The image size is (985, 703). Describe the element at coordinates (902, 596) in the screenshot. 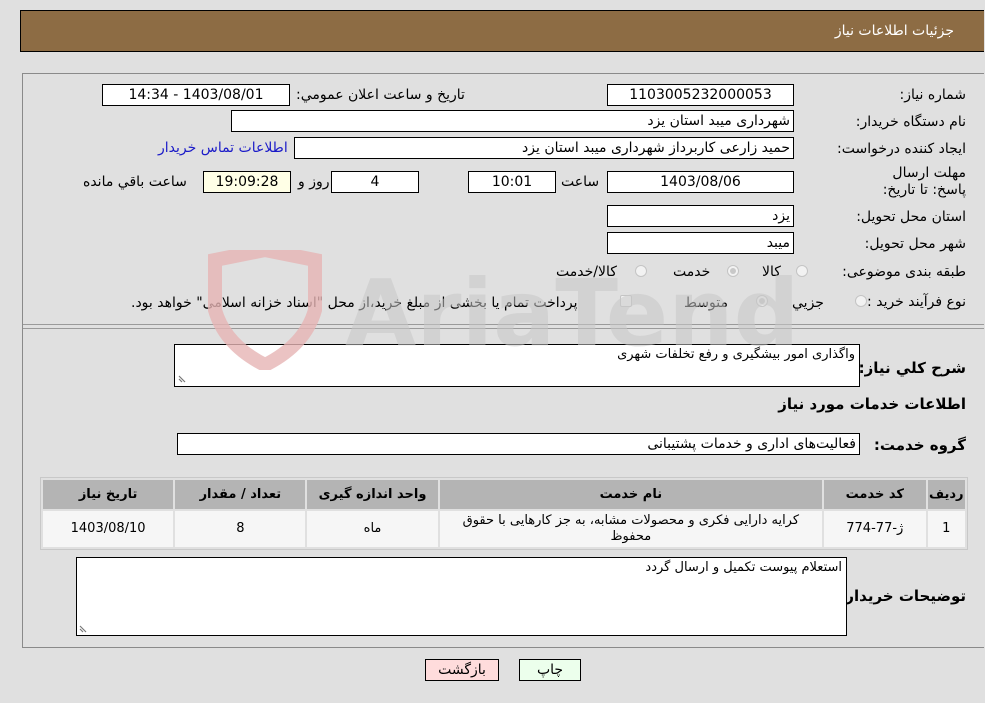

I see `buyer-notes-label: توضیحات خریدار:` at that location.